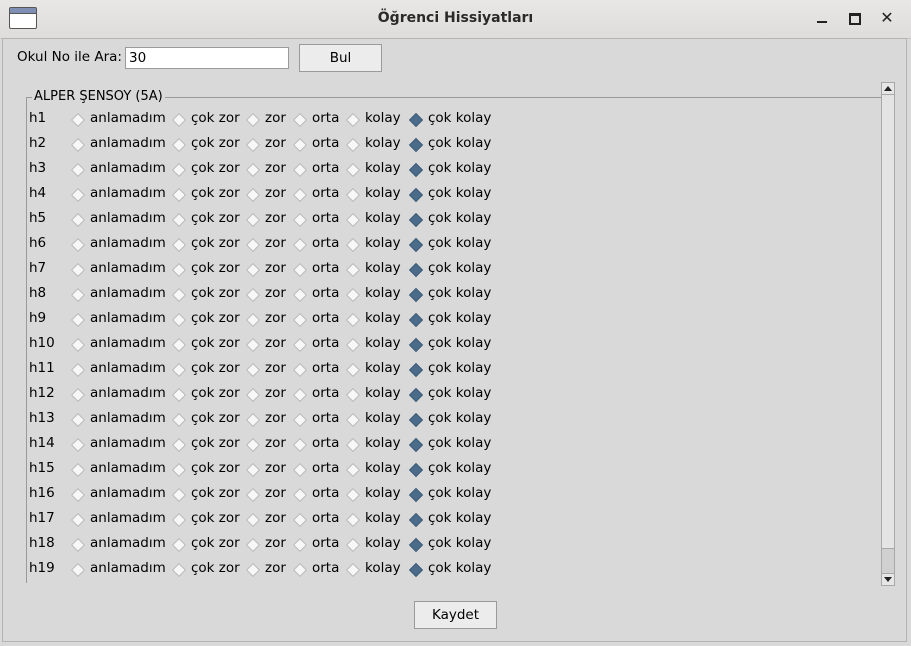 This screenshot has width=911, height=646. I want to click on save-button: Kaydet, so click(455, 615).